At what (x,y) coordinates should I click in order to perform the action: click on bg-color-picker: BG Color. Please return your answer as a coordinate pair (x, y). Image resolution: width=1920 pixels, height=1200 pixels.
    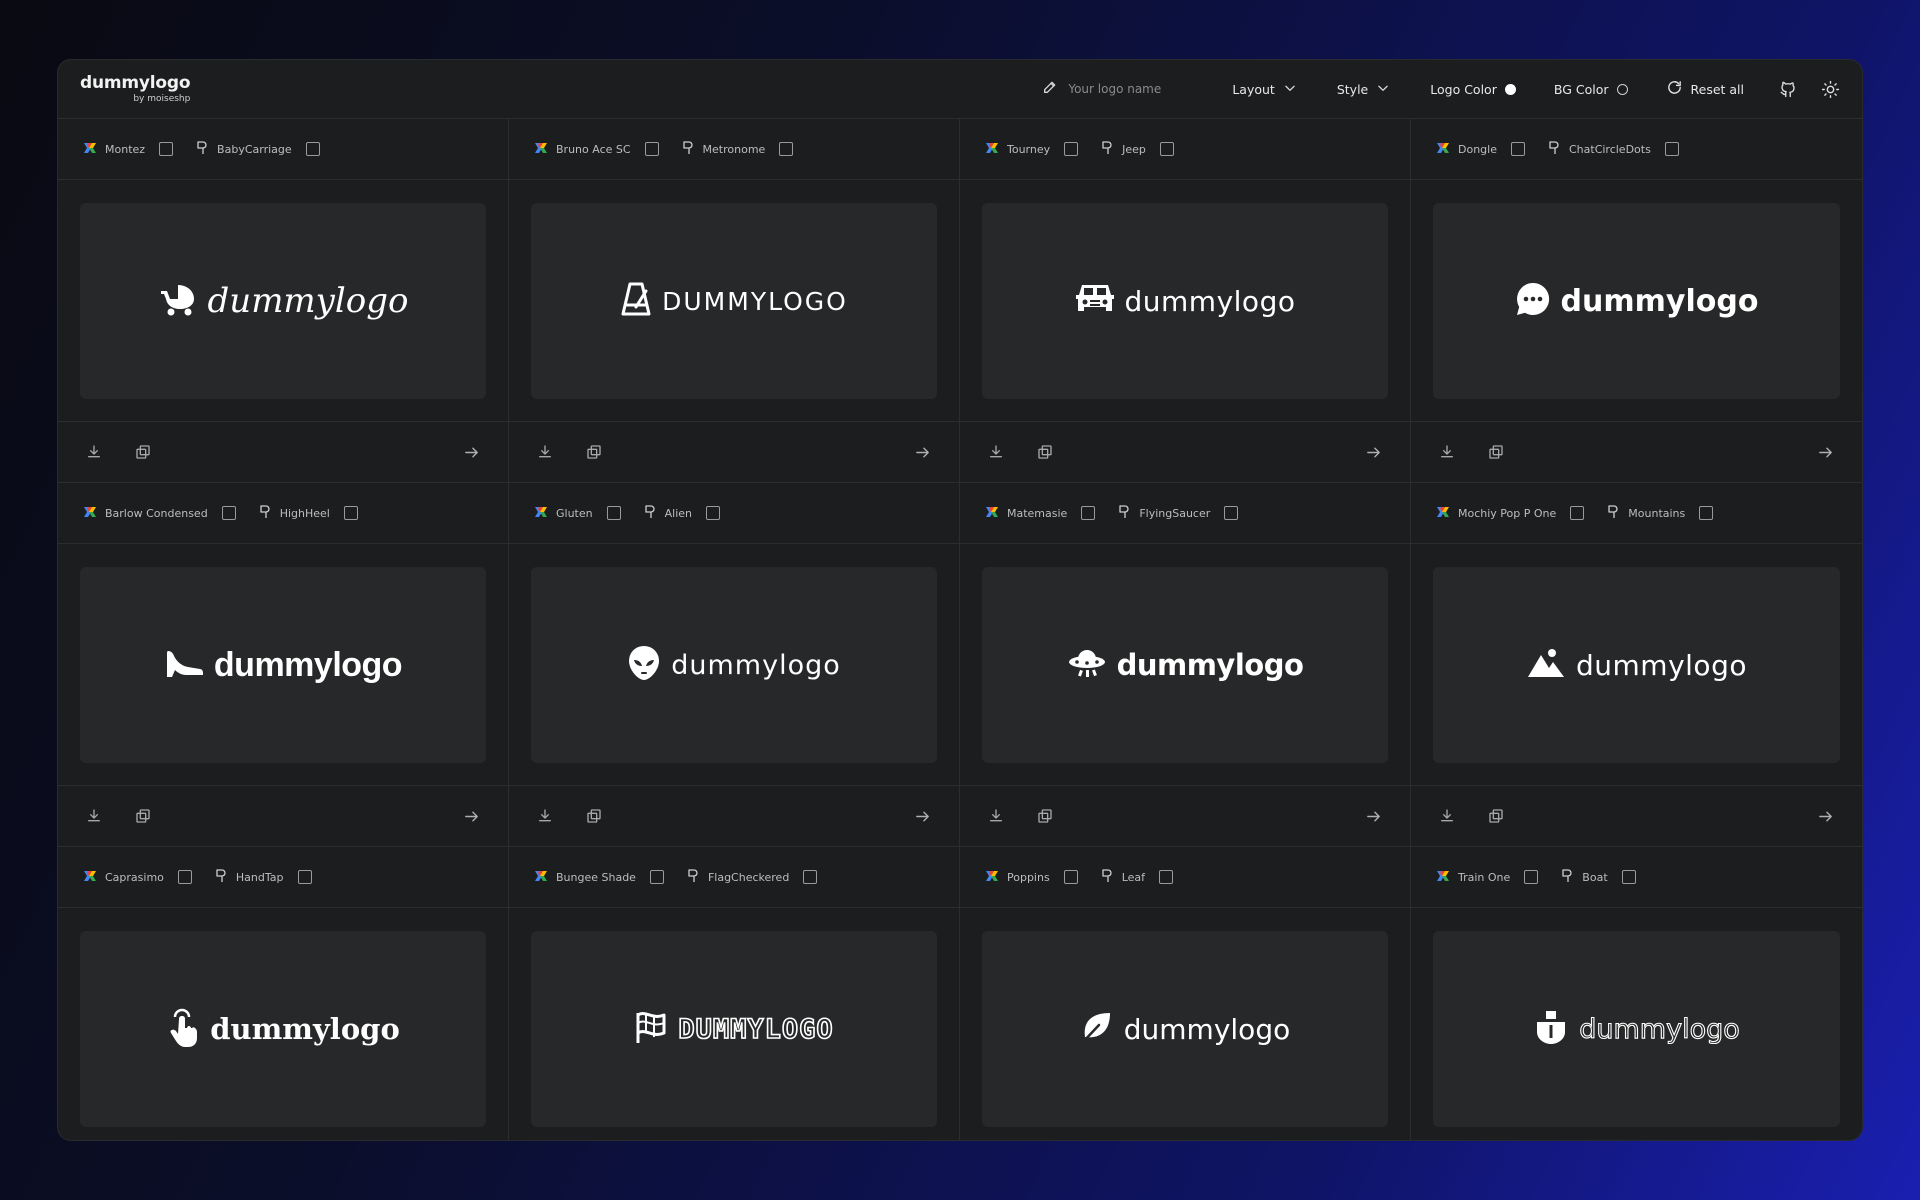
    Looking at the image, I should click on (1591, 89).